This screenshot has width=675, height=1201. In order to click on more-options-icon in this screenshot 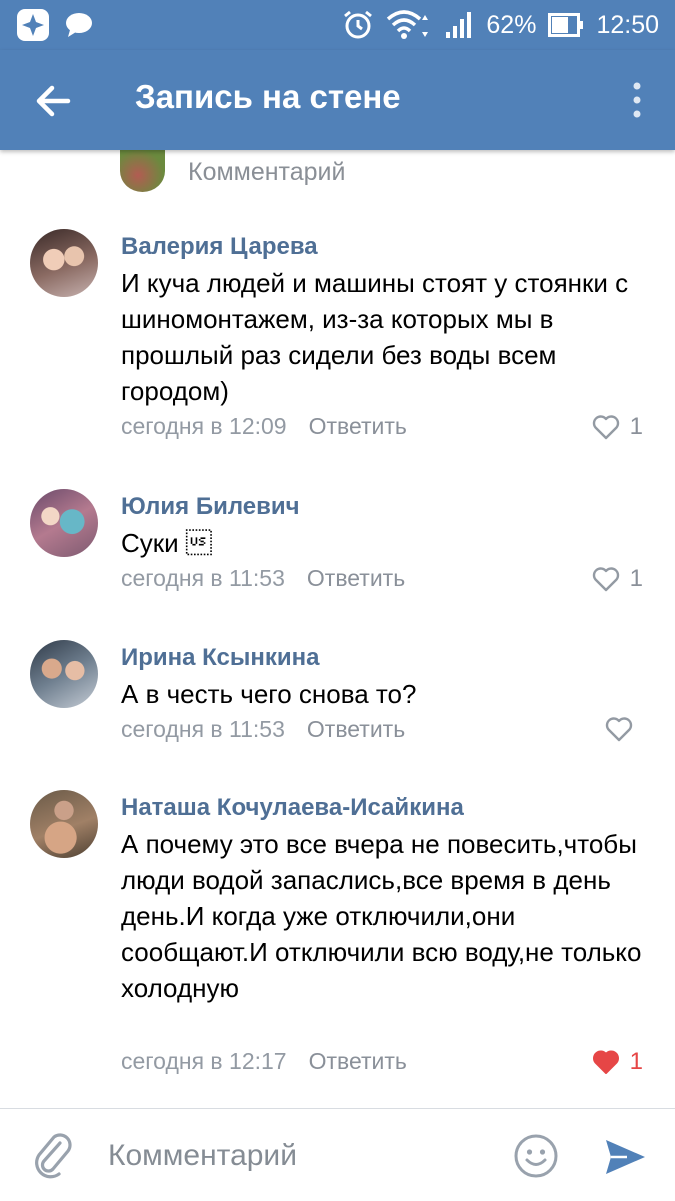, I will do `click(637, 100)`.